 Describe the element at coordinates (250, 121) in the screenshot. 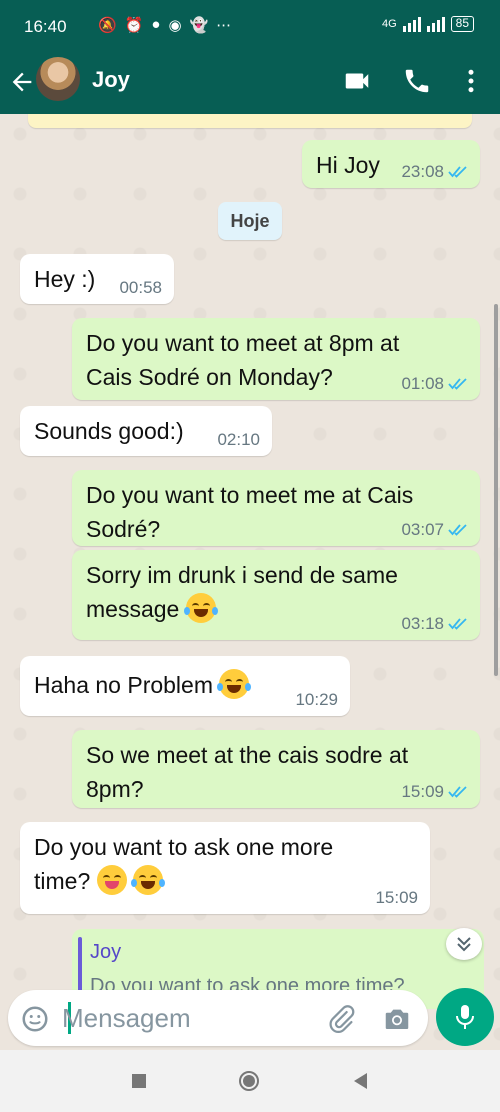

I see `encryption-notice` at that location.